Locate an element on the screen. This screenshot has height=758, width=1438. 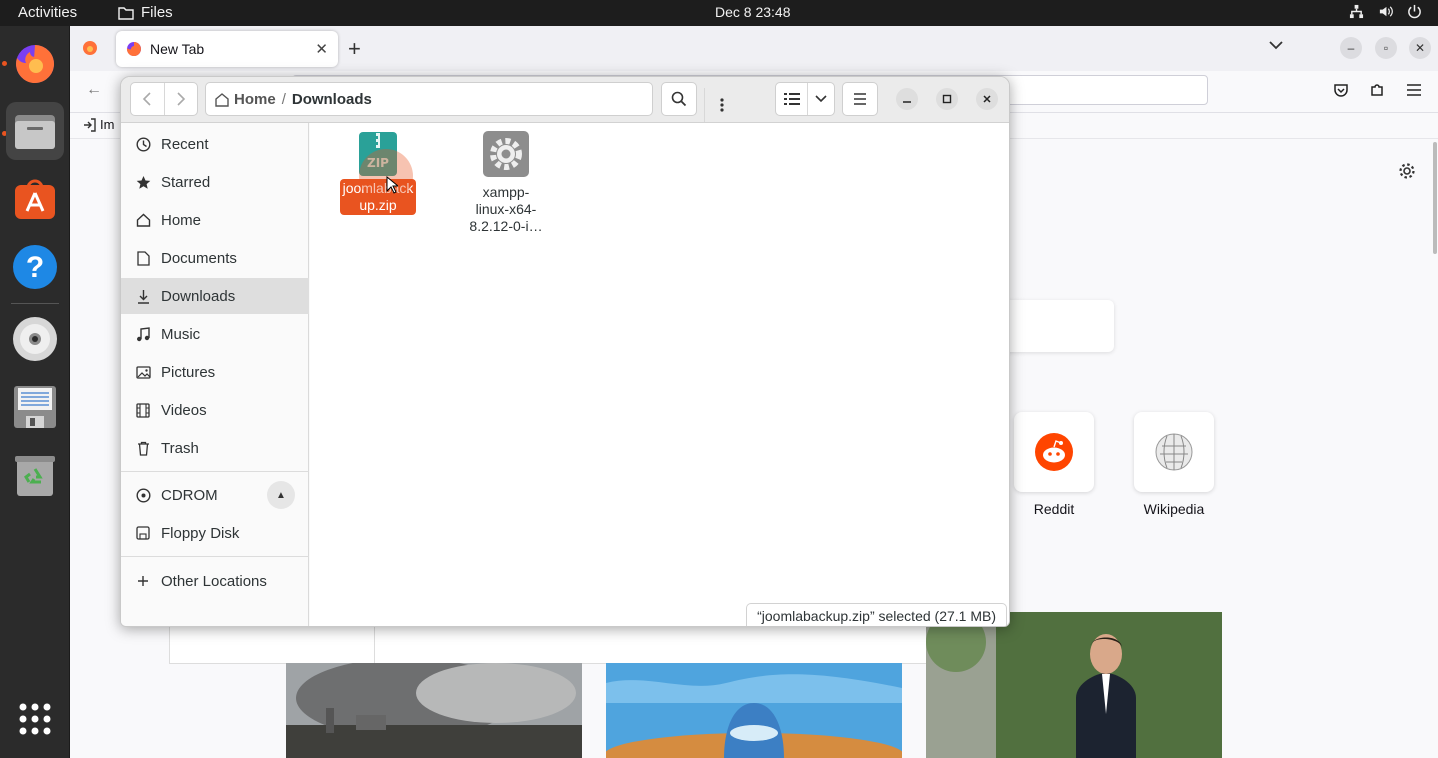
sidebar-item-other-locations: Other Locations is located at coordinates (215, 581).